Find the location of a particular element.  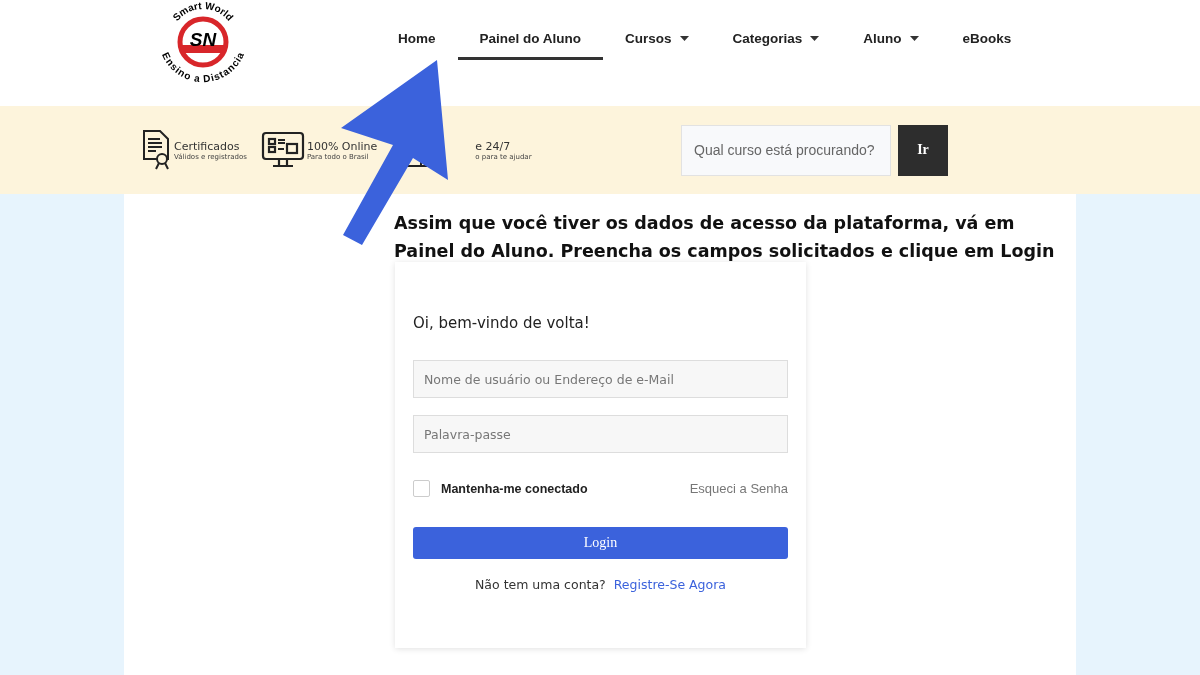

nav-link: Home is located at coordinates (417, 41).